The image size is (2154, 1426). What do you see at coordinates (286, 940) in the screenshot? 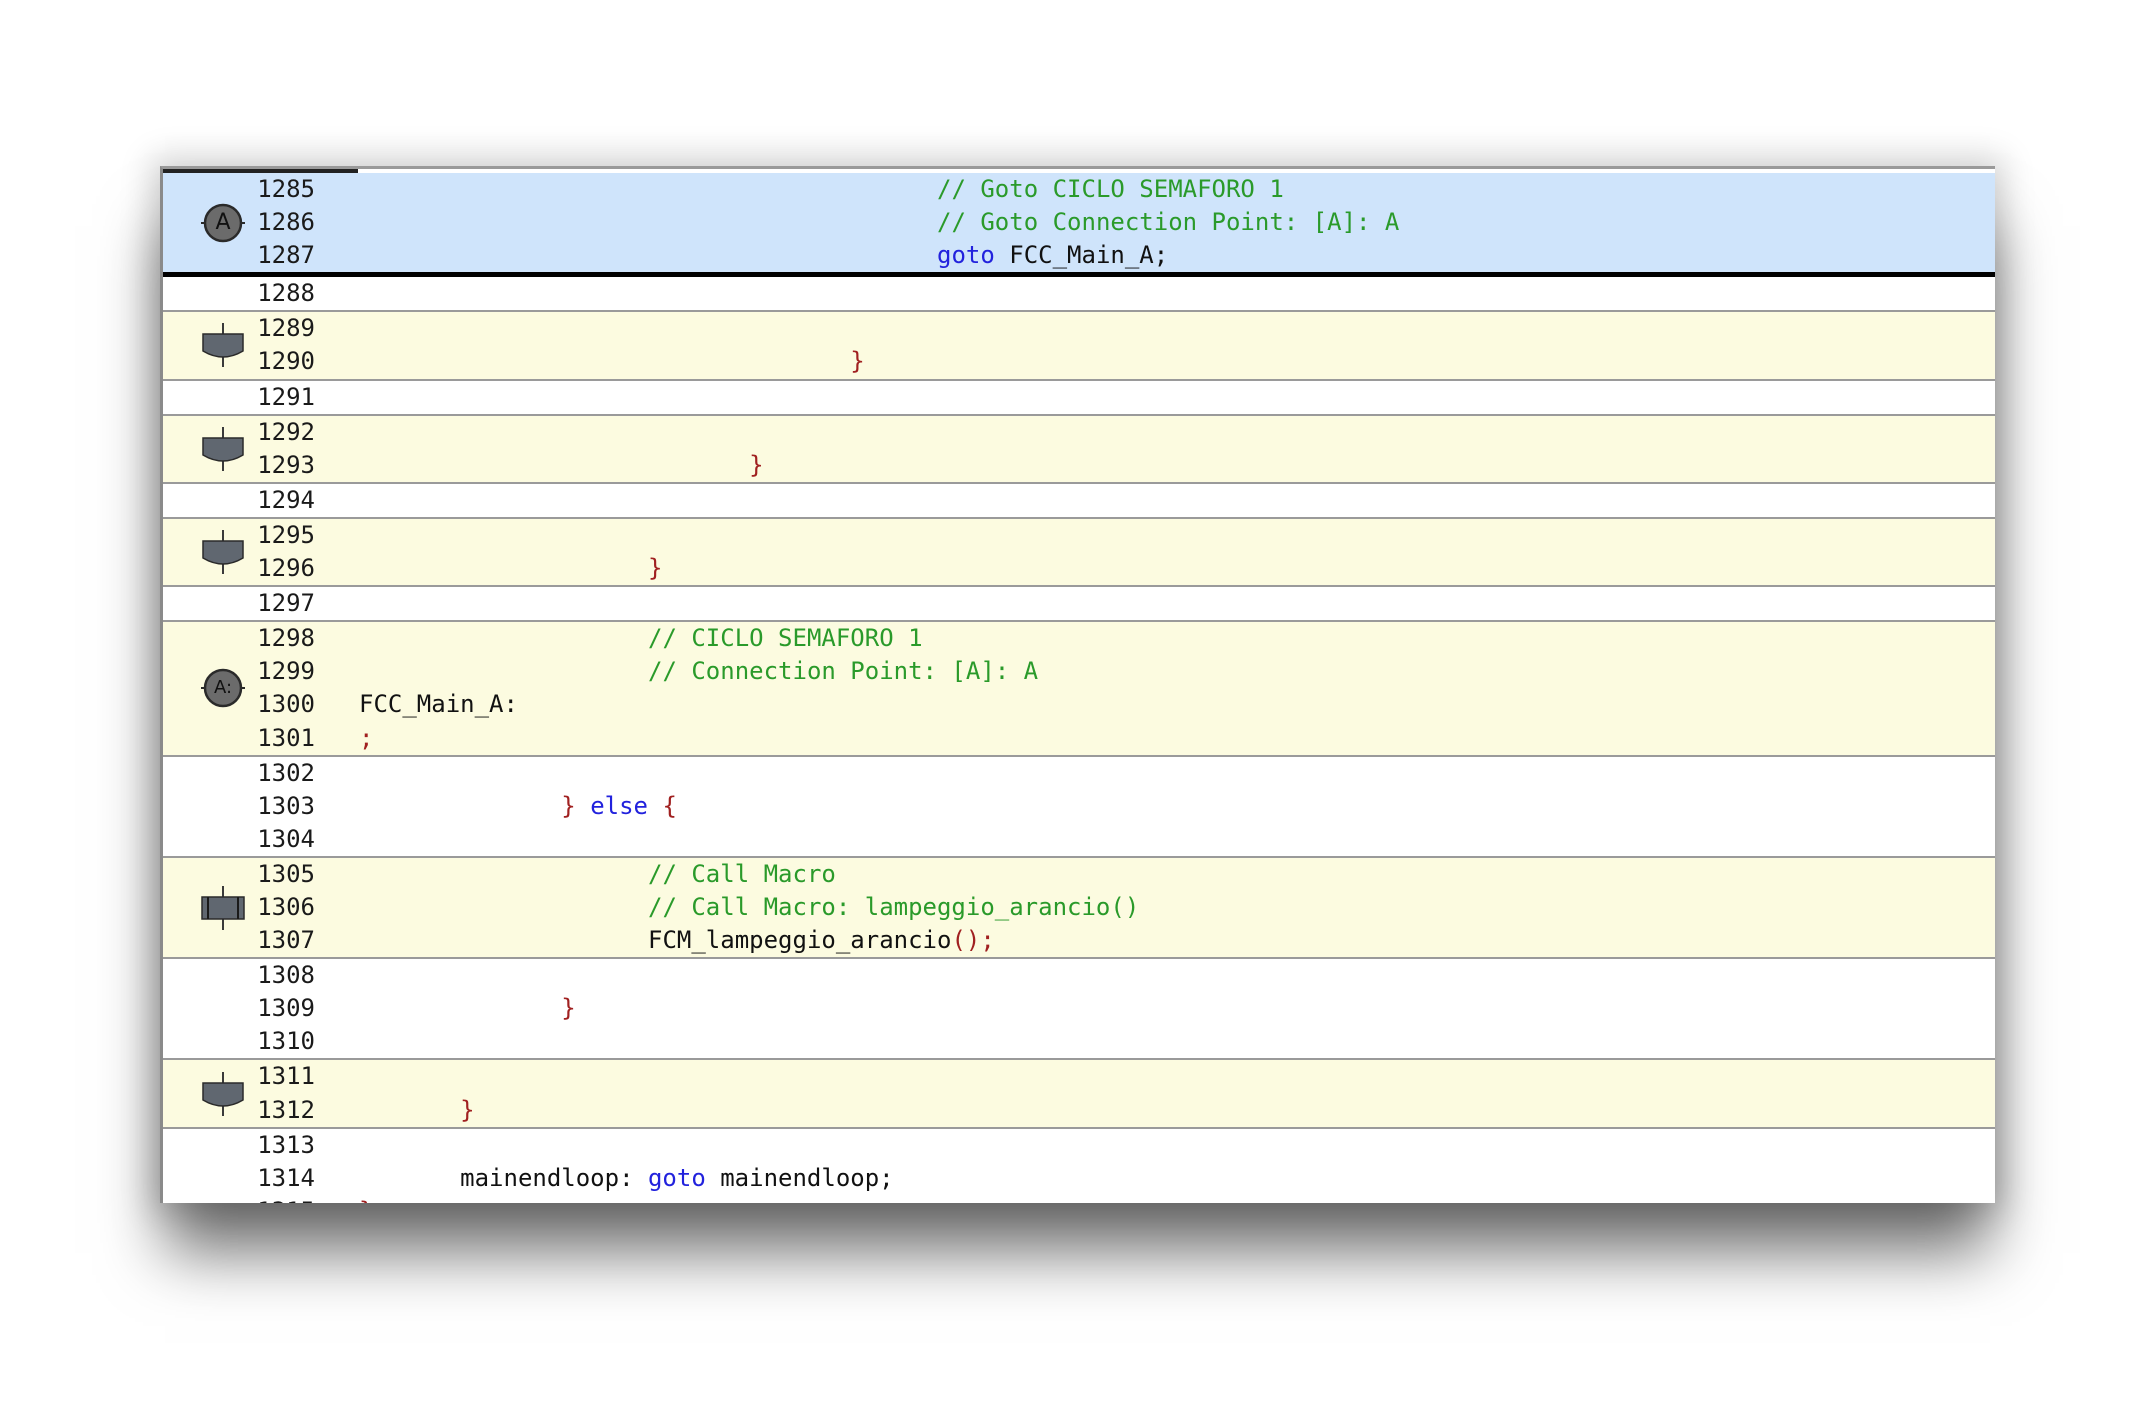
I see `line-number: 1307` at bounding box center [286, 940].